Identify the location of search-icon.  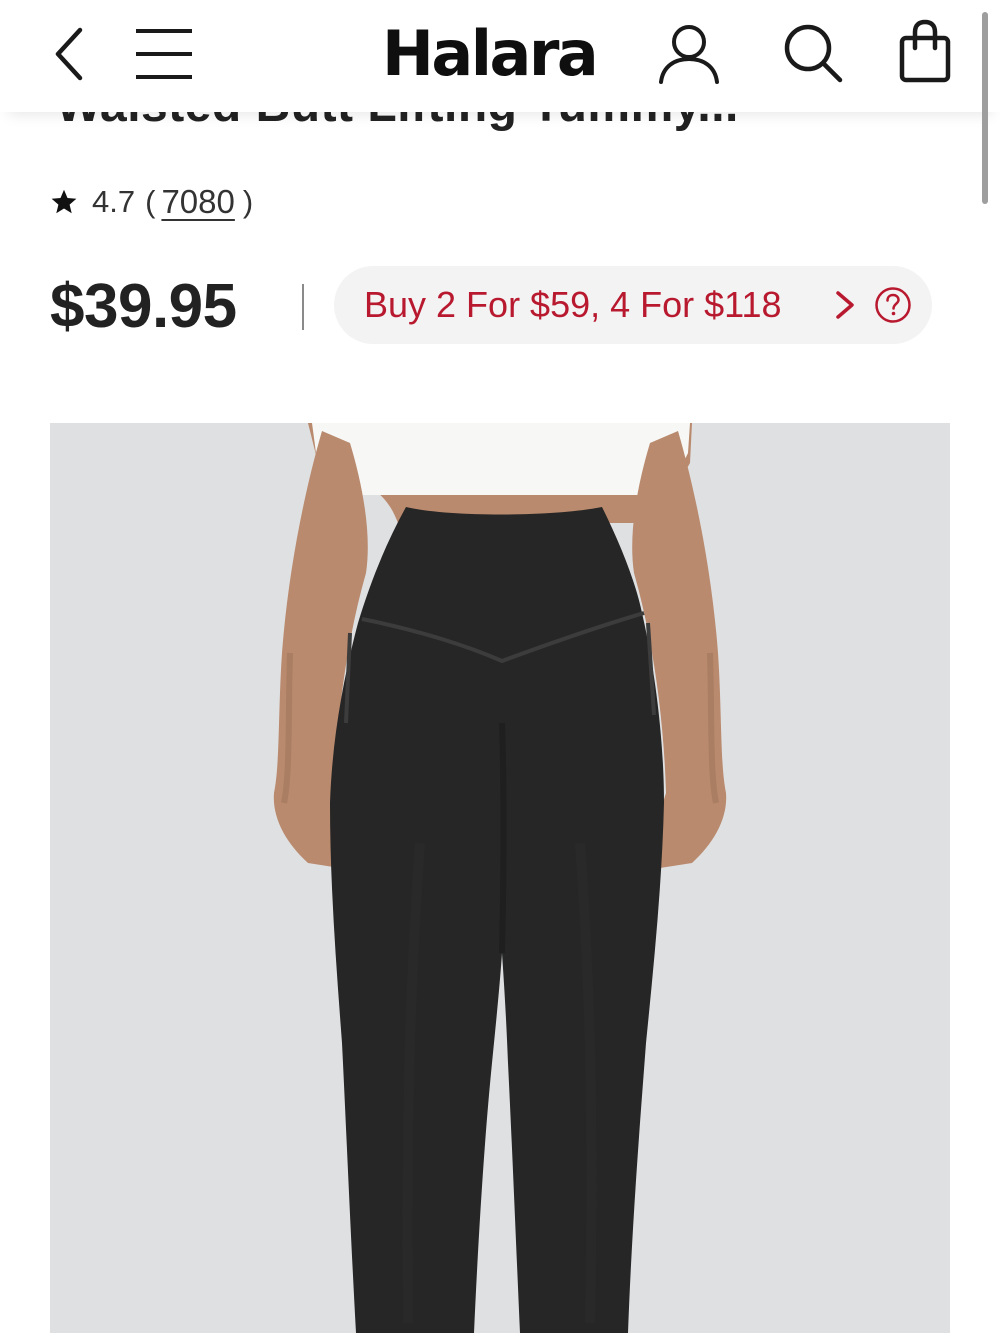
(813, 53).